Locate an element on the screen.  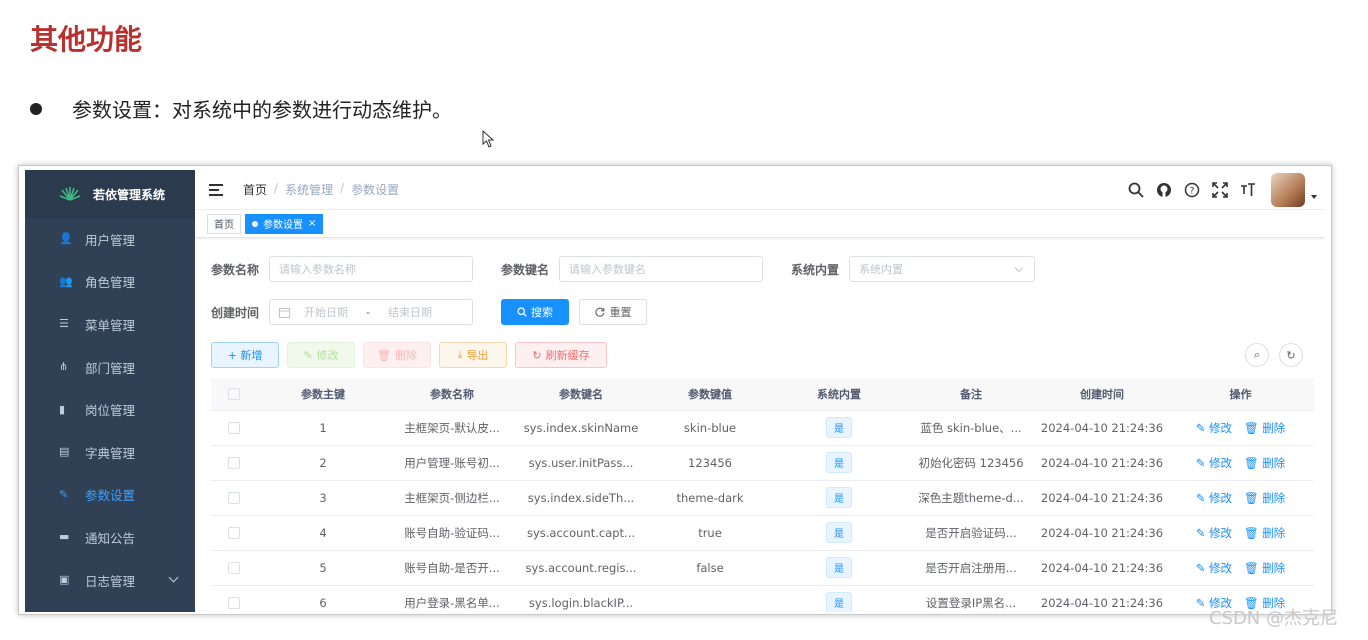
delete-button: 🗑 删除 is located at coordinates (397, 355).